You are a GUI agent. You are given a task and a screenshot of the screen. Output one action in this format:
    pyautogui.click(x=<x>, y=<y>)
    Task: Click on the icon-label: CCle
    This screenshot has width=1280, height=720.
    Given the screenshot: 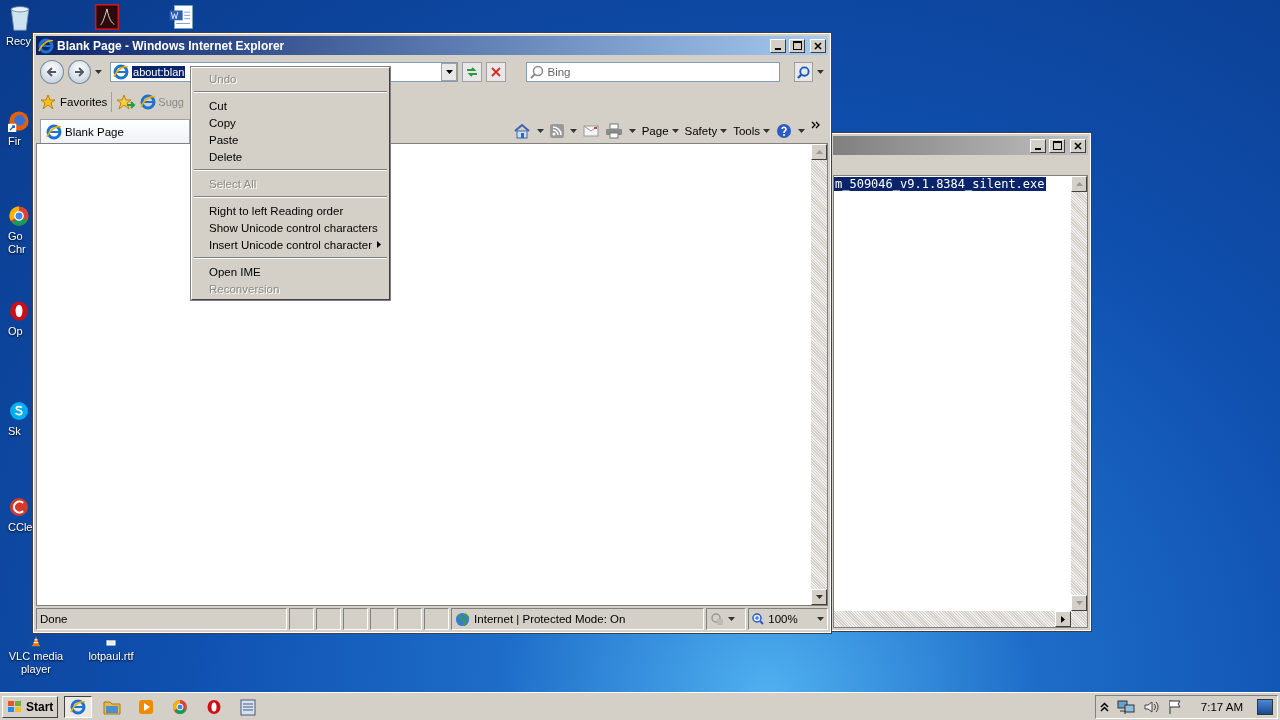 What is the action you would take?
    pyautogui.click(x=20, y=527)
    